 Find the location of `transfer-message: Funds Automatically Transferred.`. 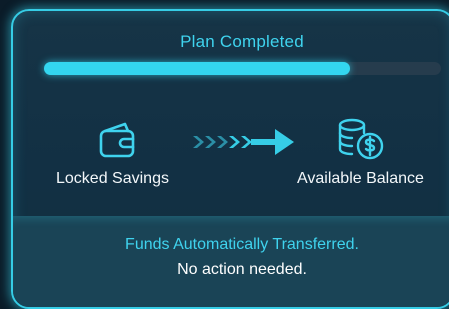

transfer-message: Funds Automatically Transferred. is located at coordinates (242, 244).